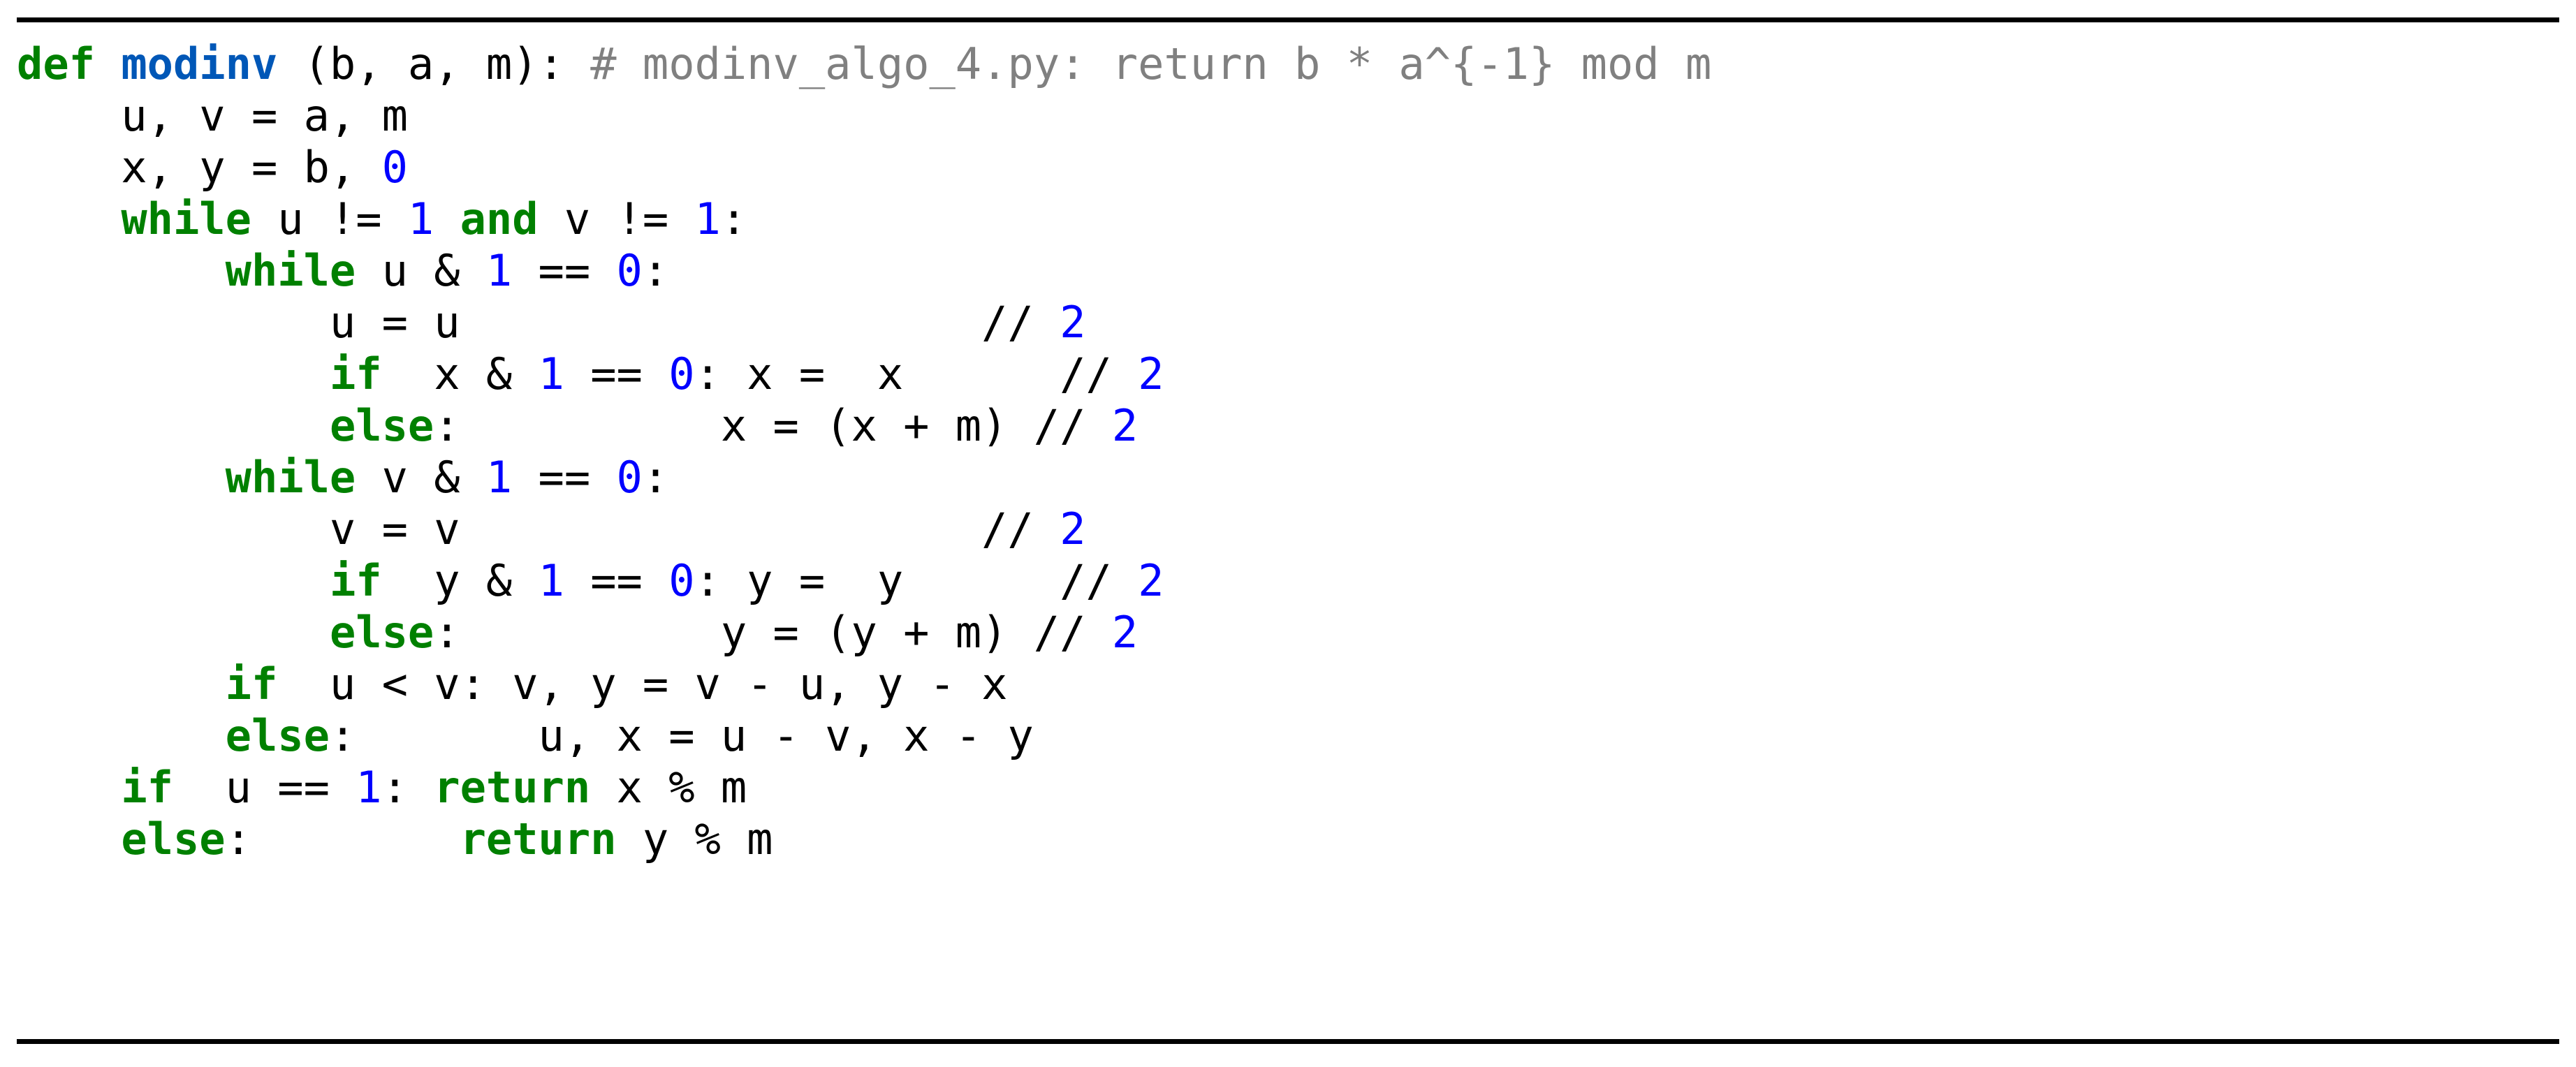 This screenshot has width=2576, height=1067. I want to click on line-15-if-u-eq-1-token-3-number: 1, so click(369, 787).